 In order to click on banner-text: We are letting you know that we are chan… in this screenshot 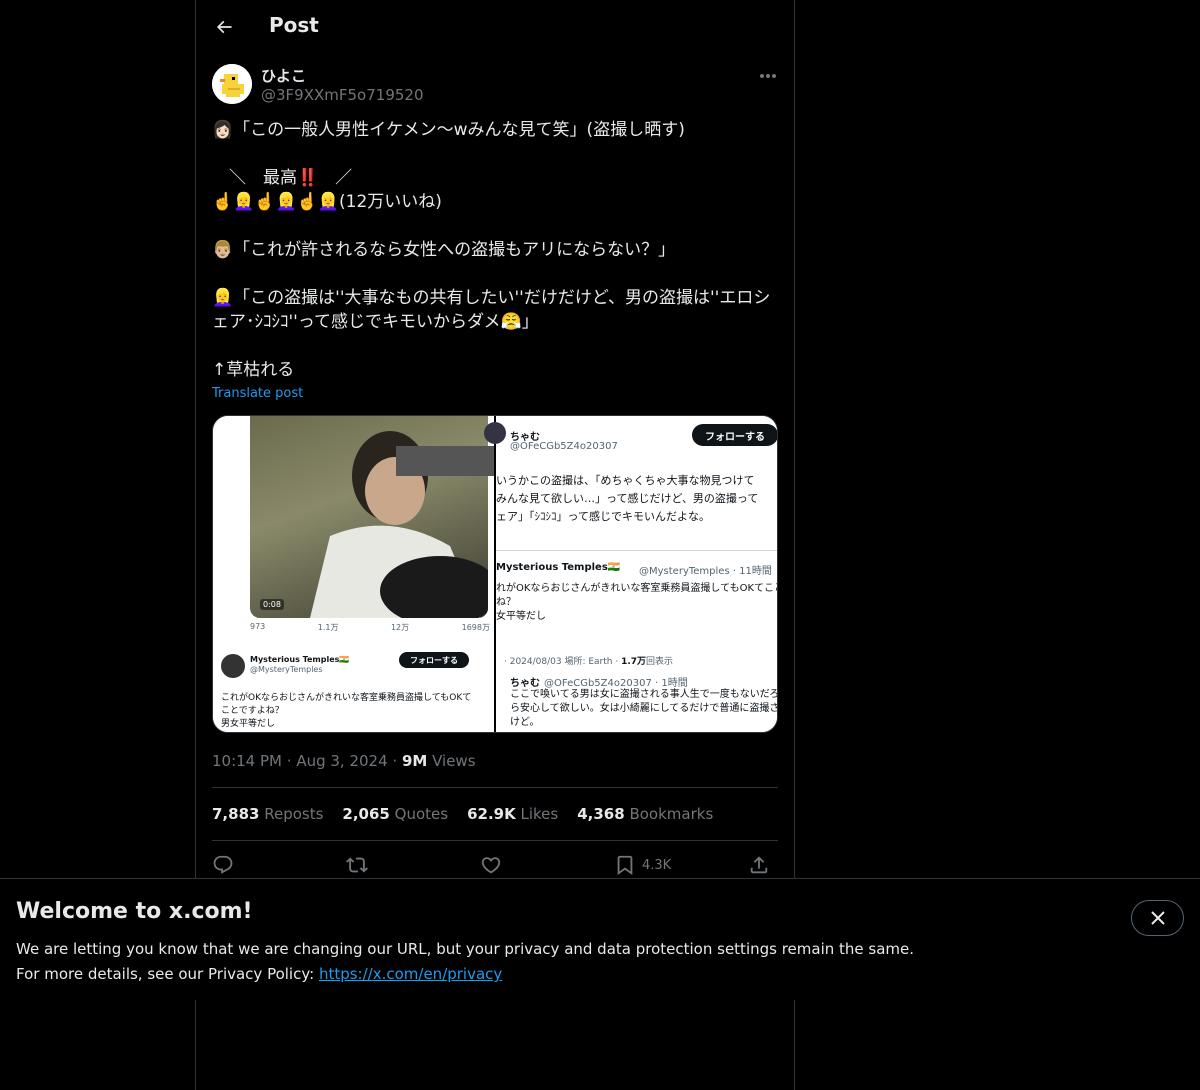, I will do `click(465, 962)`.